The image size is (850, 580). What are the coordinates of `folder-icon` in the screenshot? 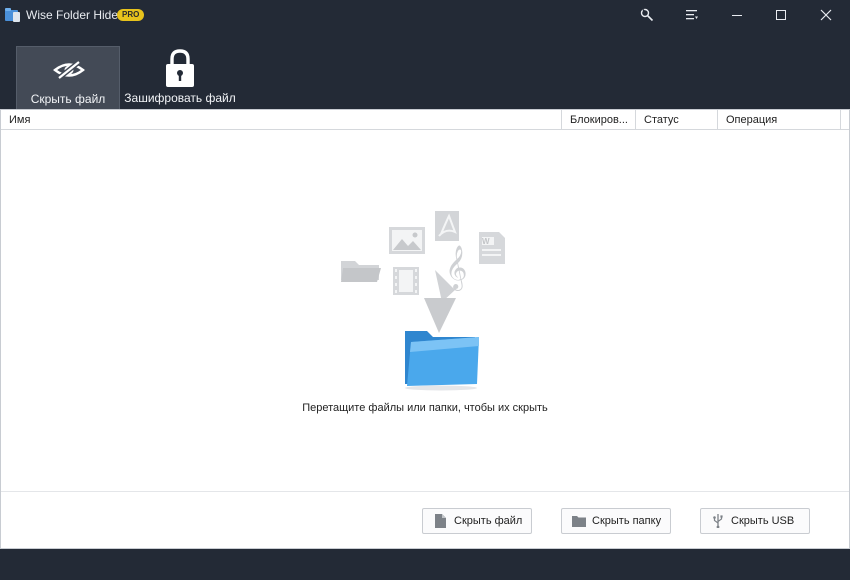 It's located at (579, 521).